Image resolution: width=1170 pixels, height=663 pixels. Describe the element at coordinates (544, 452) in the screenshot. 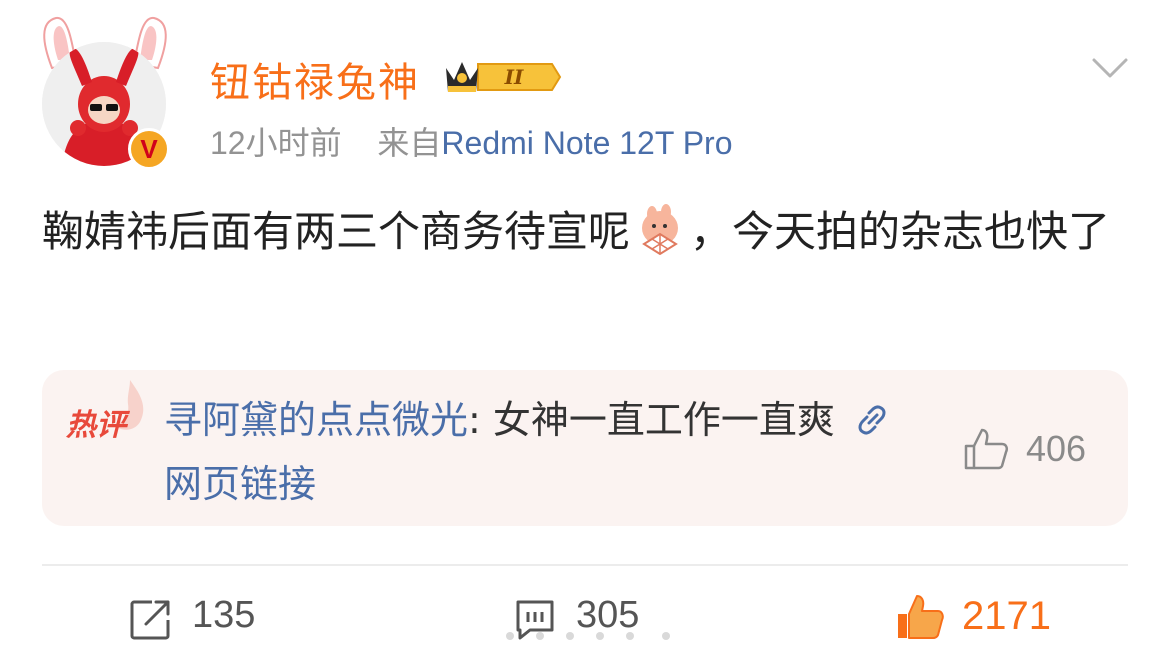

I see `hot-comment-text: 寻阿黛的点点微光: 女神一直工作一直爽 网页链接` at that location.